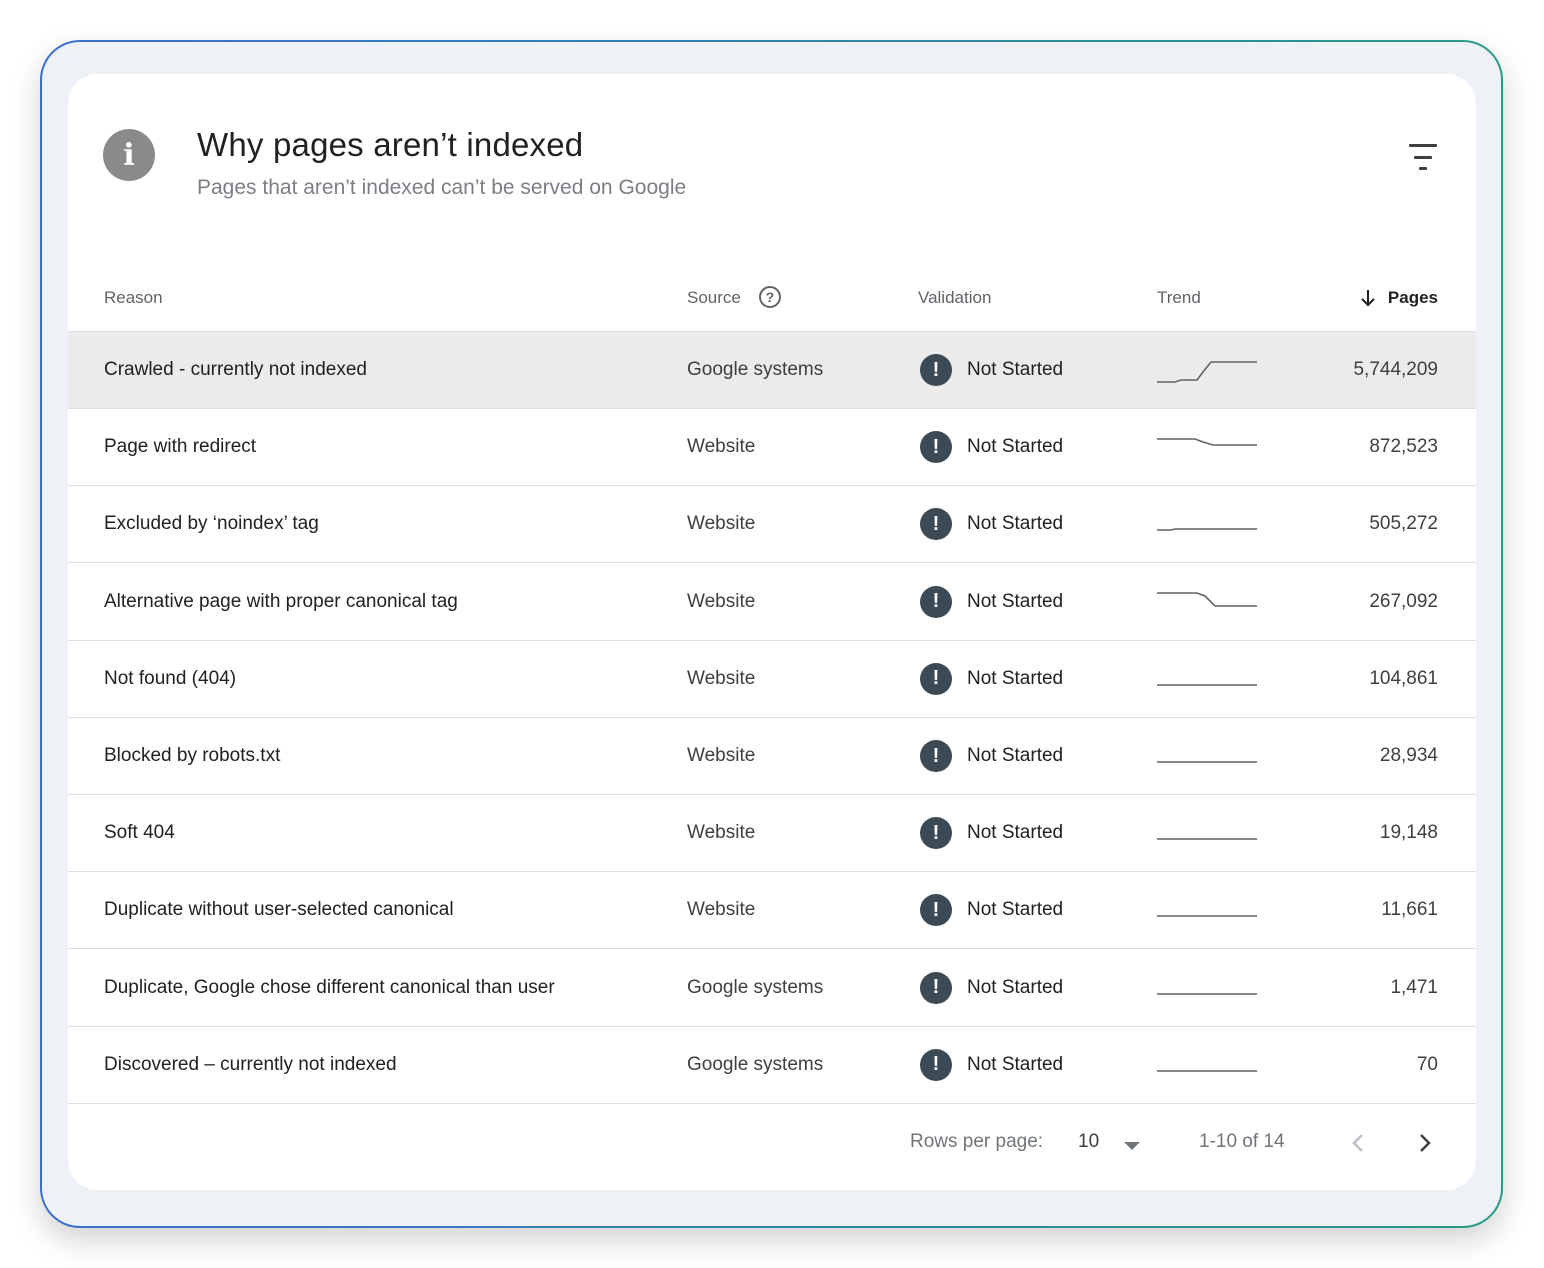 This screenshot has width=1544, height=1268. I want to click on pages-cell: 11,661, so click(1409, 910).